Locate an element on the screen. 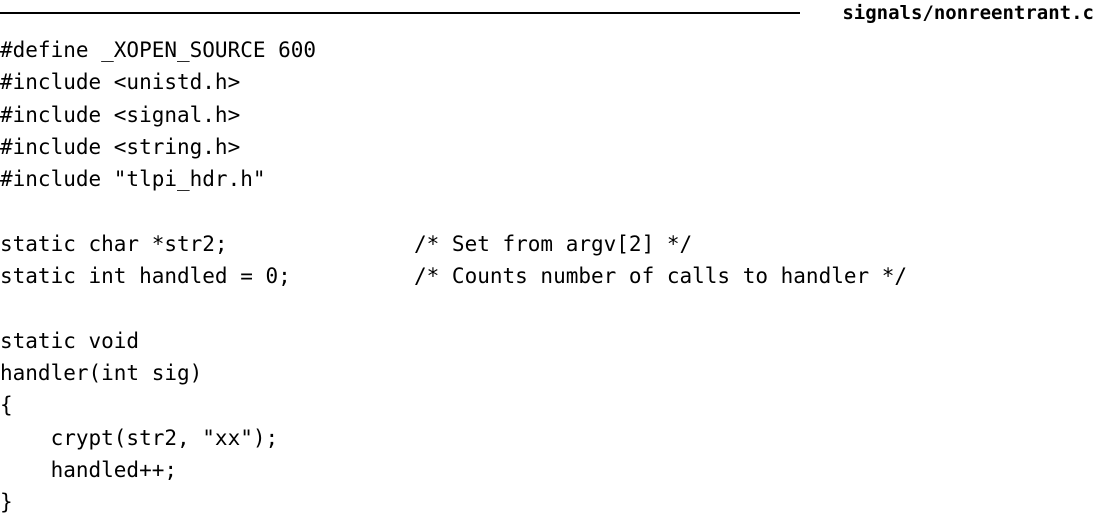 Image resolution: width=1098 pixels, height=518 pixels. listing-header: signals/nonreentrant.c is located at coordinates (549, 13).